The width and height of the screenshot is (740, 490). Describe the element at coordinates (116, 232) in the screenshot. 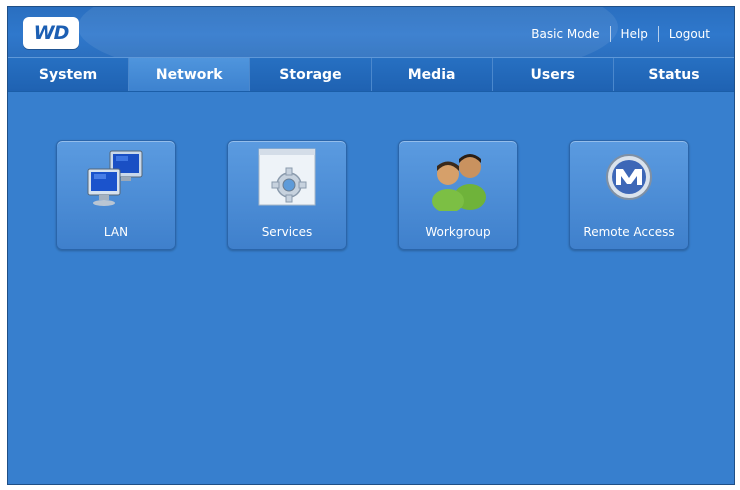

I see `tile-label: LAN` at that location.